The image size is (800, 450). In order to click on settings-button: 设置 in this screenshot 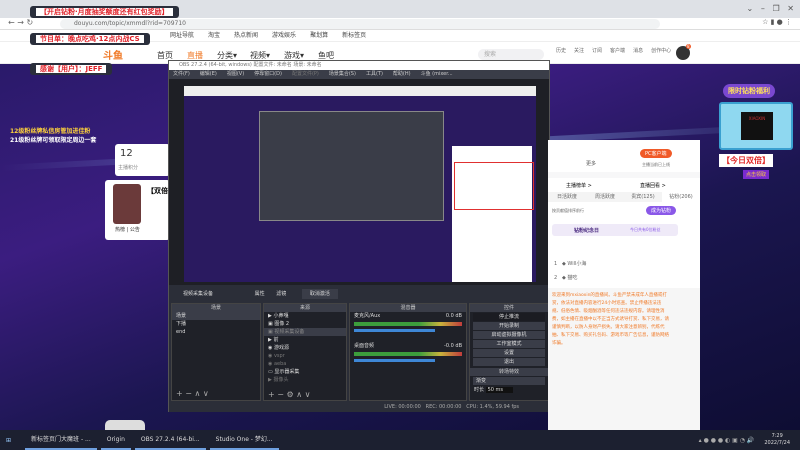, I will do `click(509, 353)`.